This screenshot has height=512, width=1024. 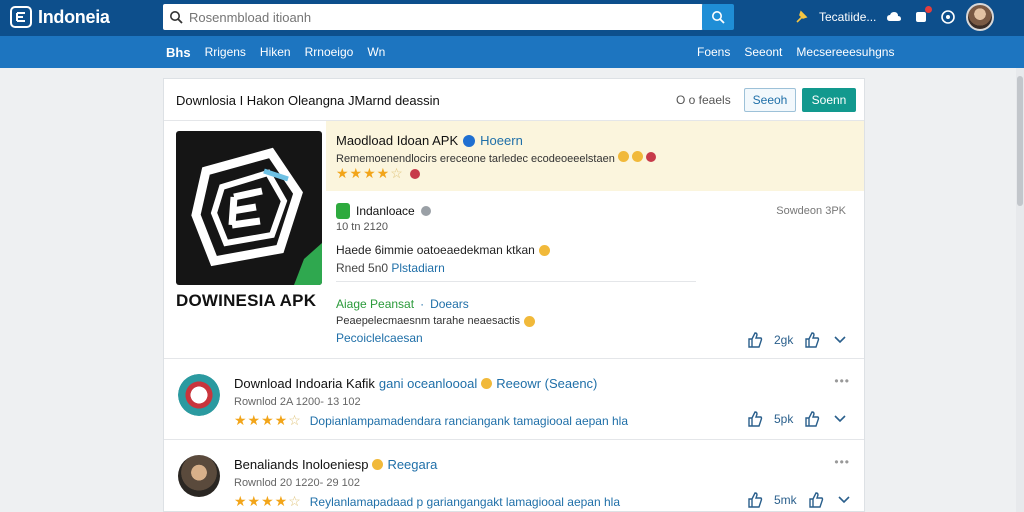 I want to click on featured-title-link: Hoeern, so click(x=501, y=140).